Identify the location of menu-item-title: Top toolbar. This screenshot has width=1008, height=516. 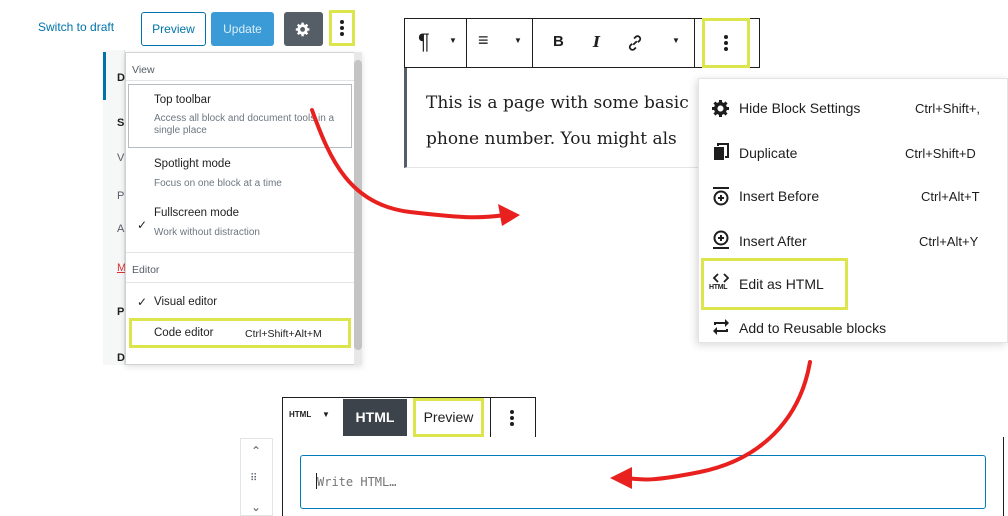
(182, 100).